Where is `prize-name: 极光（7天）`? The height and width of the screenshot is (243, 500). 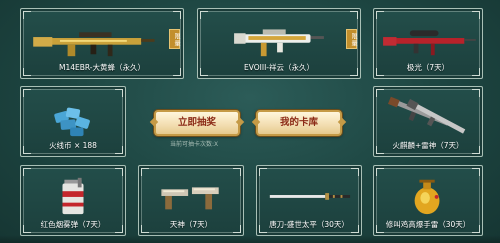 prize-name: 极光（7天） is located at coordinates (428, 67).